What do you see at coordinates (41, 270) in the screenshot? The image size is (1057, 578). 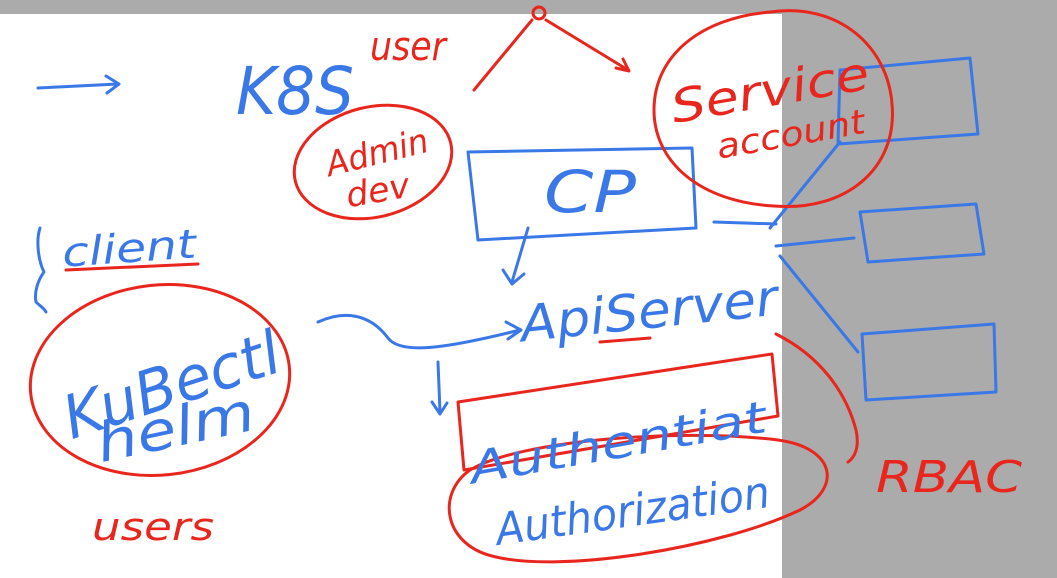 I see `client-bracket` at bounding box center [41, 270].